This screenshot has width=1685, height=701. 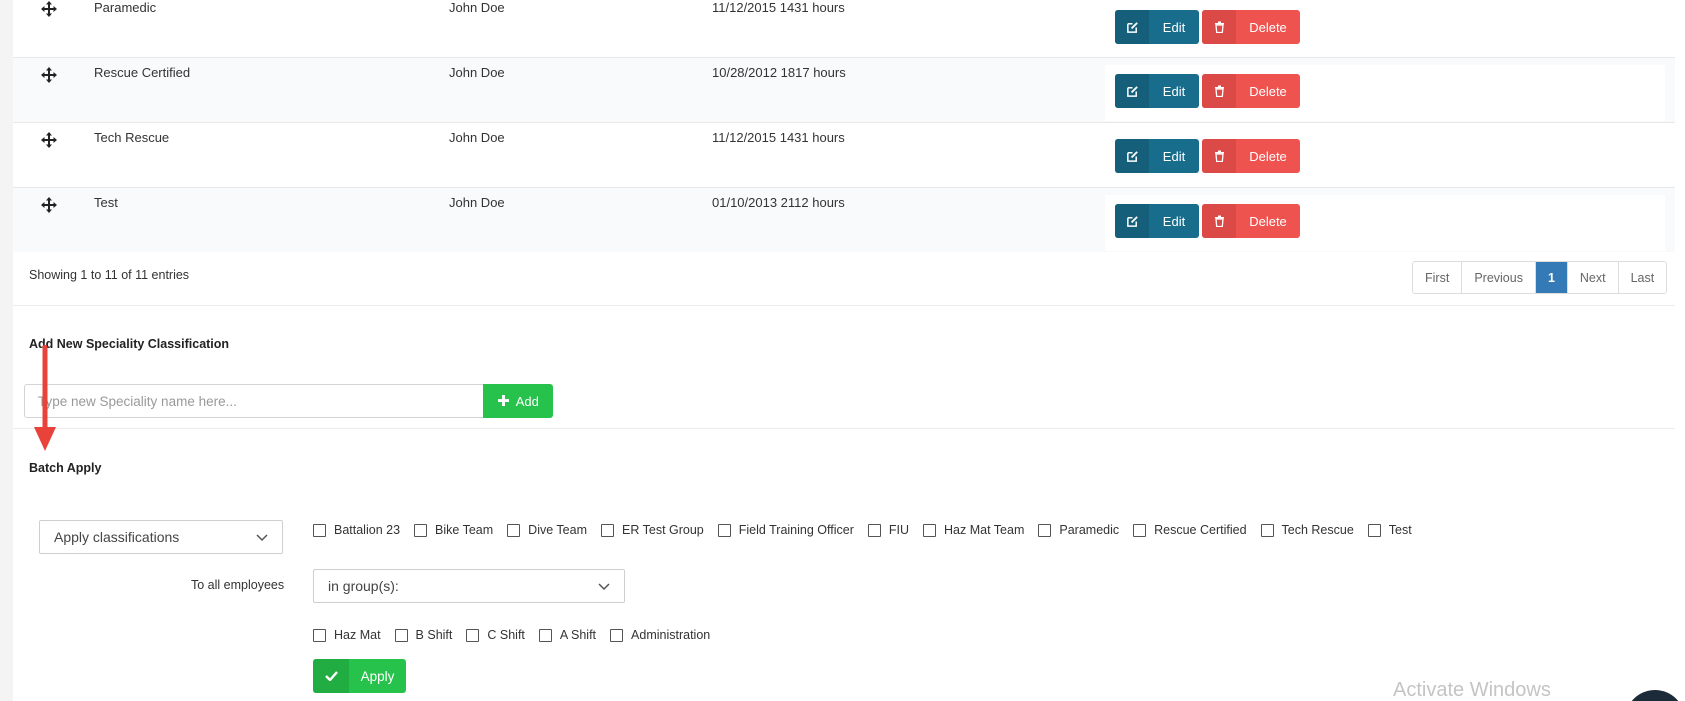 I want to click on group-checkbox: Haz Mat, so click(x=347, y=635).